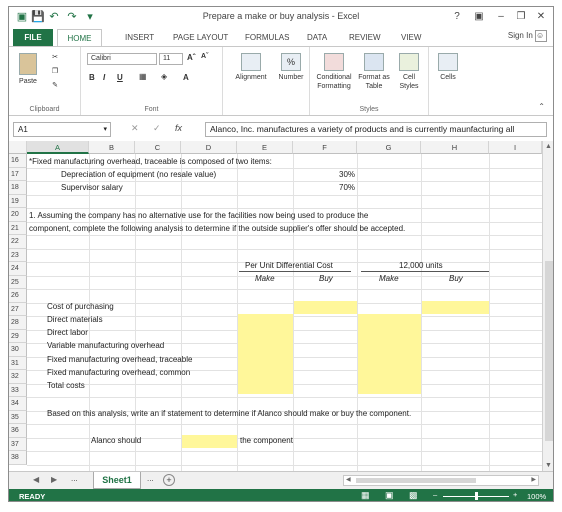 This screenshot has height=512, width=562. What do you see at coordinates (409, 72) in the screenshot?
I see `cell-styles-button: Cell Styles` at bounding box center [409, 72].